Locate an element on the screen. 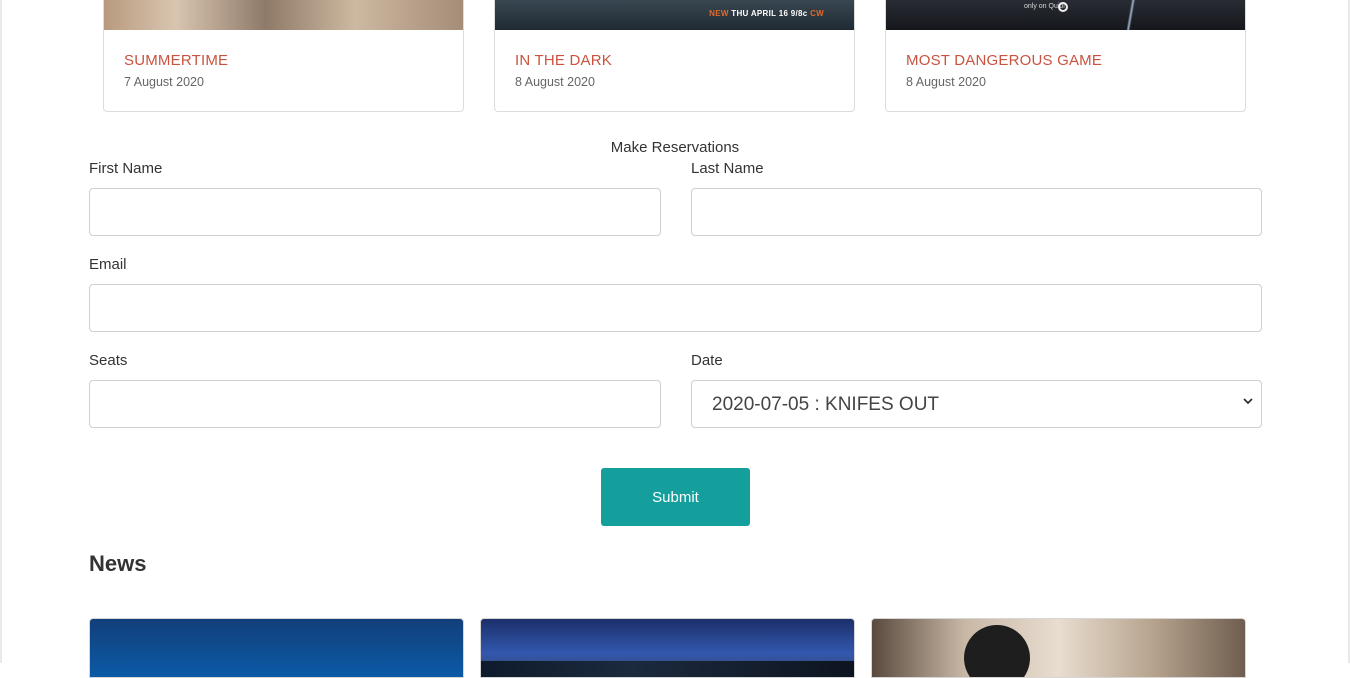 The image size is (1350, 678). seats-input is located at coordinates (375, 404).